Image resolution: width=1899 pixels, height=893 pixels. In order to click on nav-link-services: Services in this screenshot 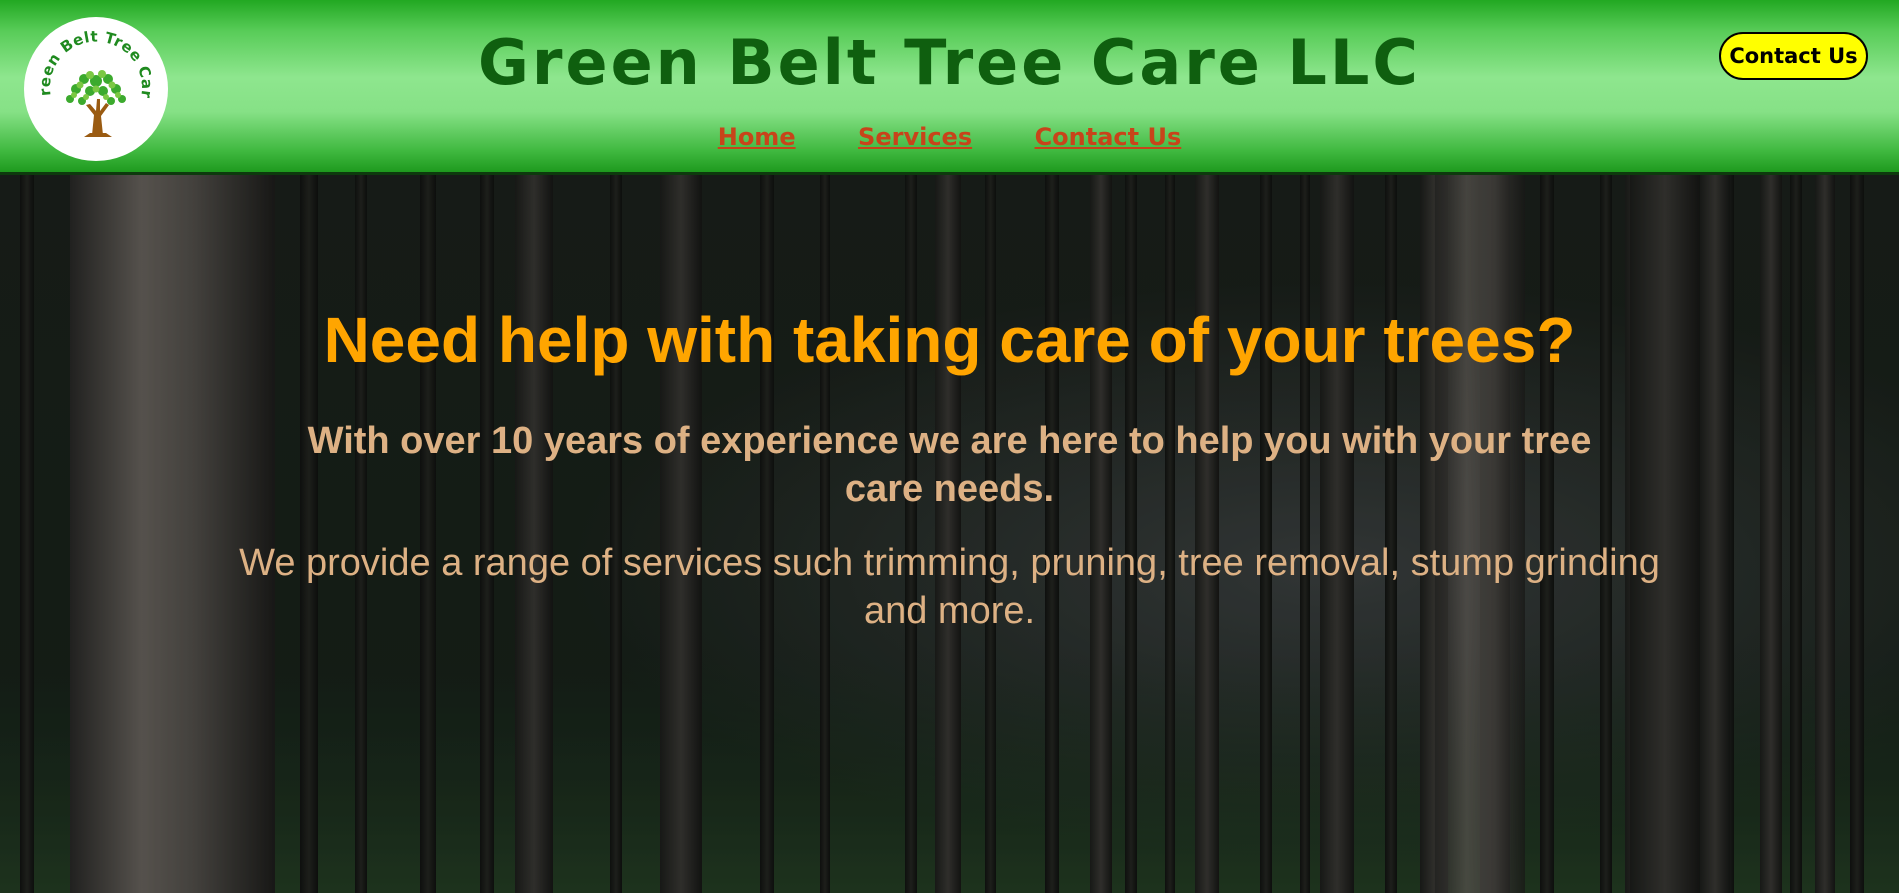, I will do `click(915, 137)`.